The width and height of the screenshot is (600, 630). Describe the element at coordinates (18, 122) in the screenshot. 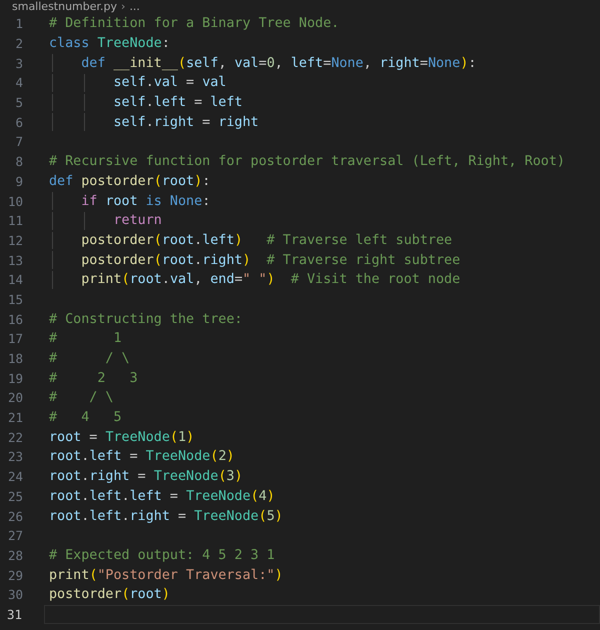

I see `line-number: 6` at that location.